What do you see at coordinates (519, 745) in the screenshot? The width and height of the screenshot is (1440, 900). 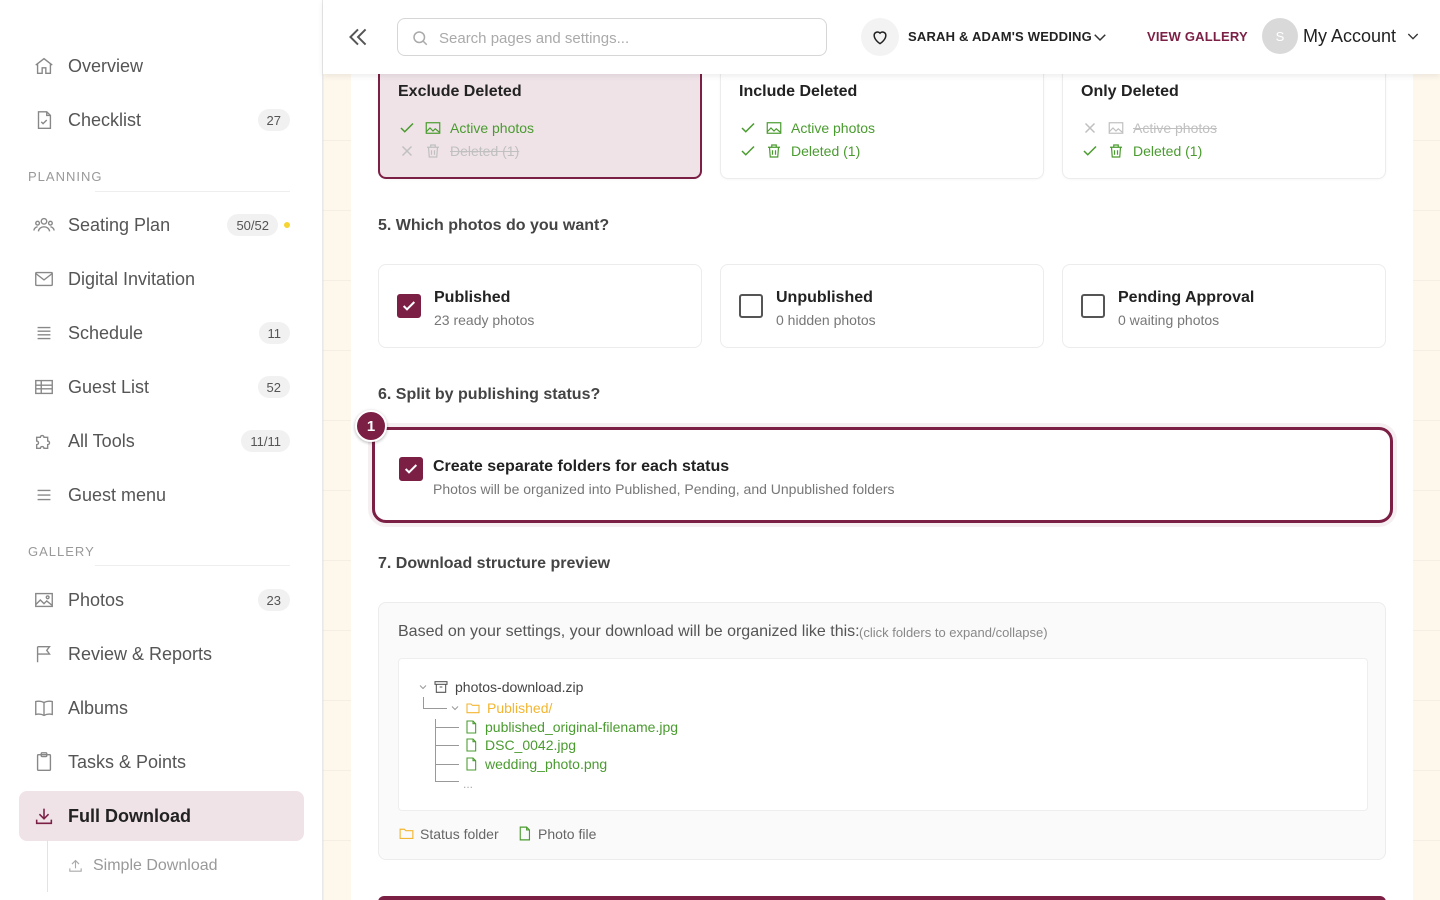 I see `tree-file: DSC_0042.jpg` at bounding box center [519, 745].